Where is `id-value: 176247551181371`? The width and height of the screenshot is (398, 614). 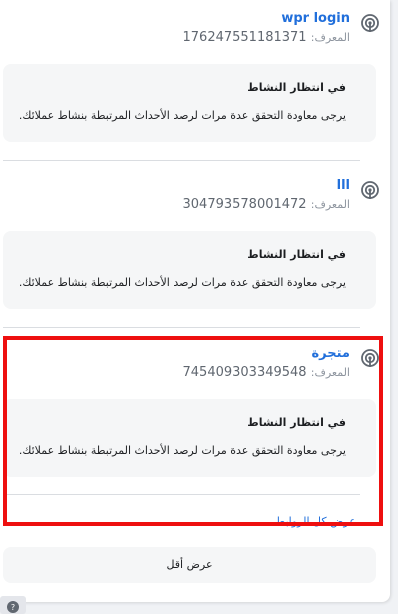 id-value: 176247551181371 is located at coordinates (244, 37).